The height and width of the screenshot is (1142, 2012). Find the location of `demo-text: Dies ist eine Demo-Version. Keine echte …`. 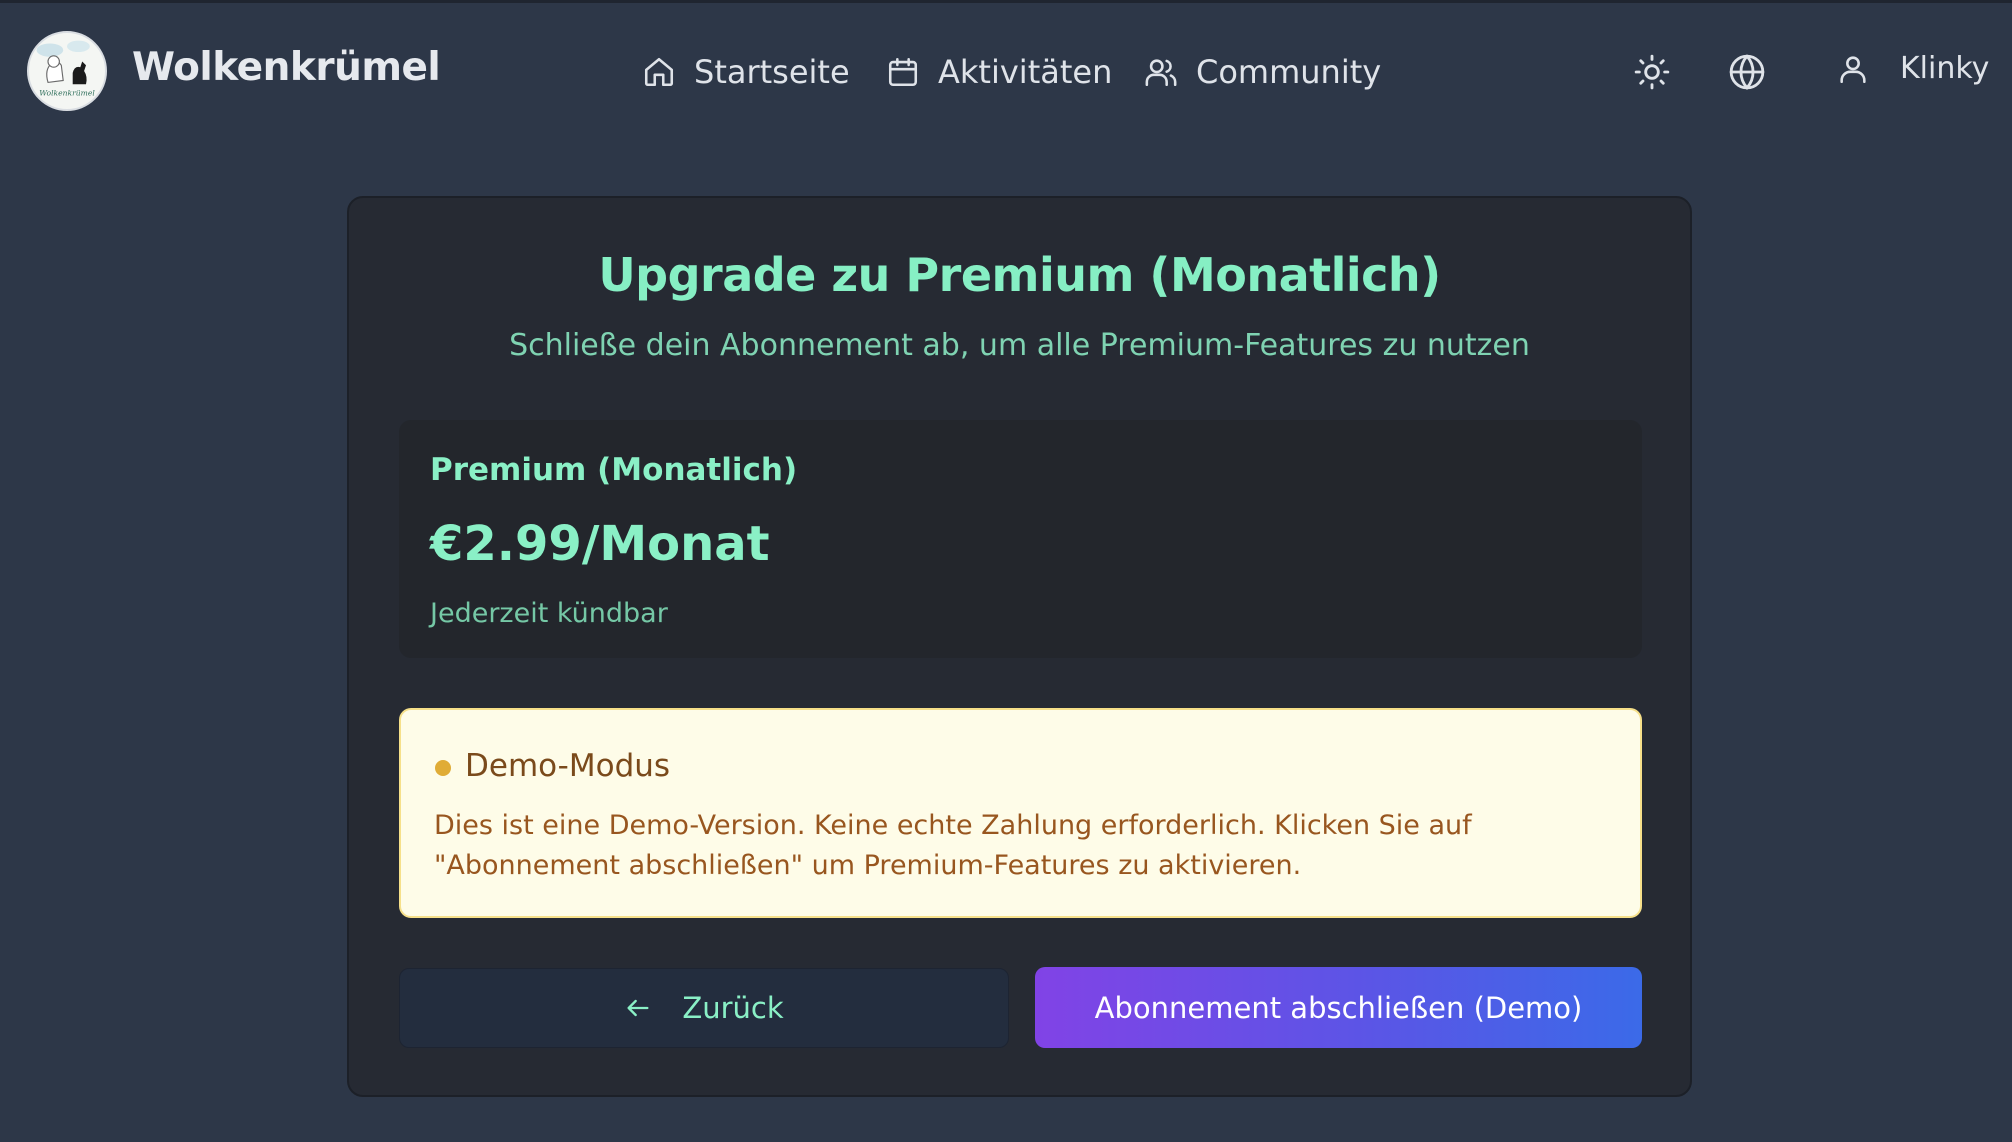

demo-text: Dies ist eine Demo-Version. Keine echte … is located at coordinates (953, 845).